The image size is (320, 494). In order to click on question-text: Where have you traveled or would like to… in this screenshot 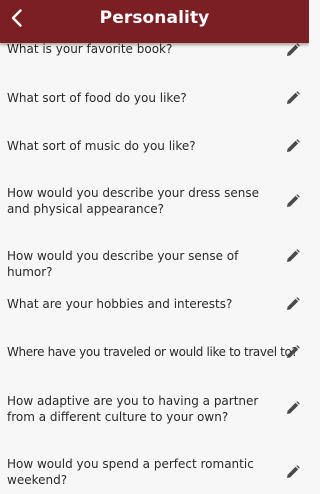, I will do `click(152, 352)`.